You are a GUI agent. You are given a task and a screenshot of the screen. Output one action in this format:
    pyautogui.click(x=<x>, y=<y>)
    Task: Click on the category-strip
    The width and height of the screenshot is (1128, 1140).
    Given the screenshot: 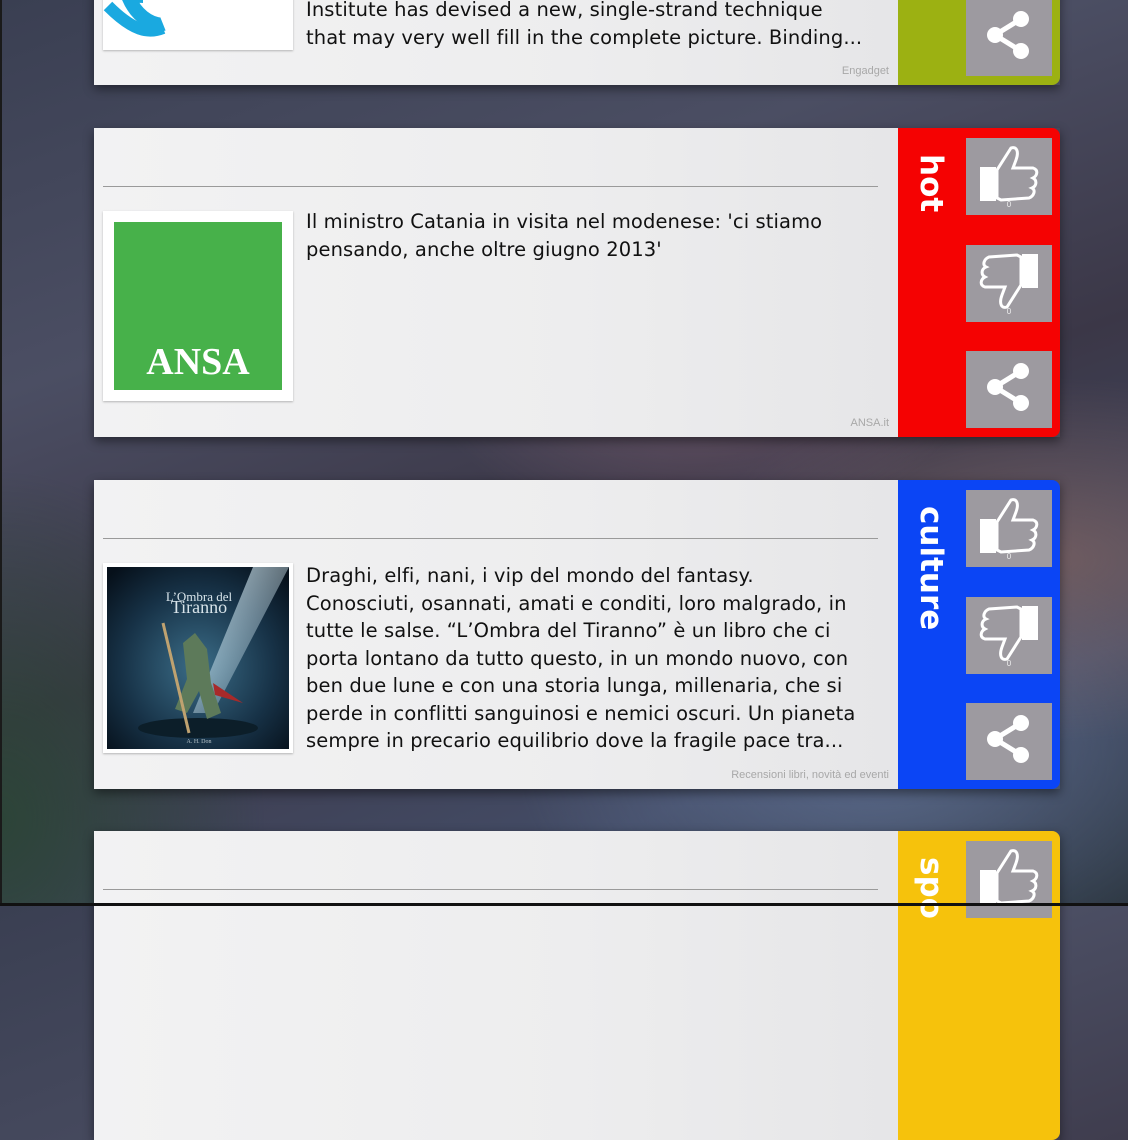 What is the action you would take?
    pyautogui.click(x=932, y=42)
    